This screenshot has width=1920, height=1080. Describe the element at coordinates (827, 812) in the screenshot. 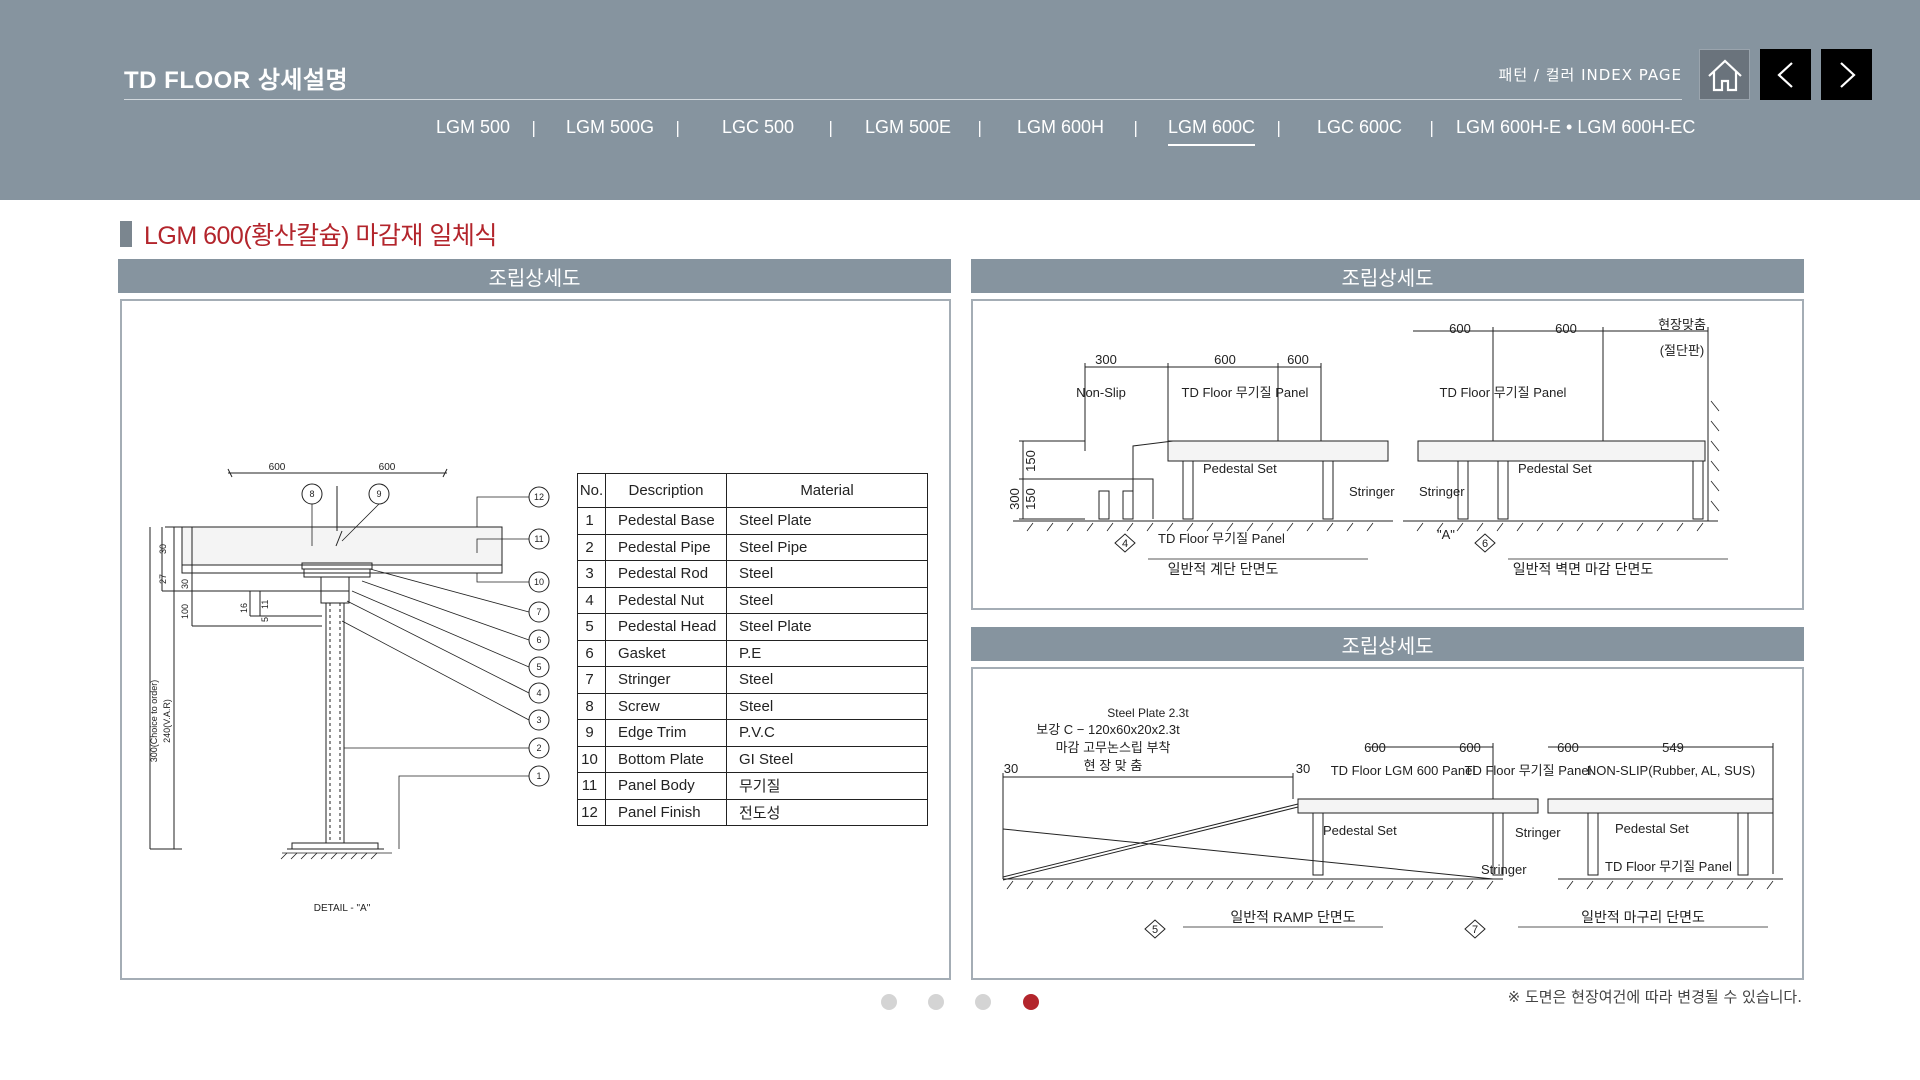

I see `row-material: 전도성` at that location.